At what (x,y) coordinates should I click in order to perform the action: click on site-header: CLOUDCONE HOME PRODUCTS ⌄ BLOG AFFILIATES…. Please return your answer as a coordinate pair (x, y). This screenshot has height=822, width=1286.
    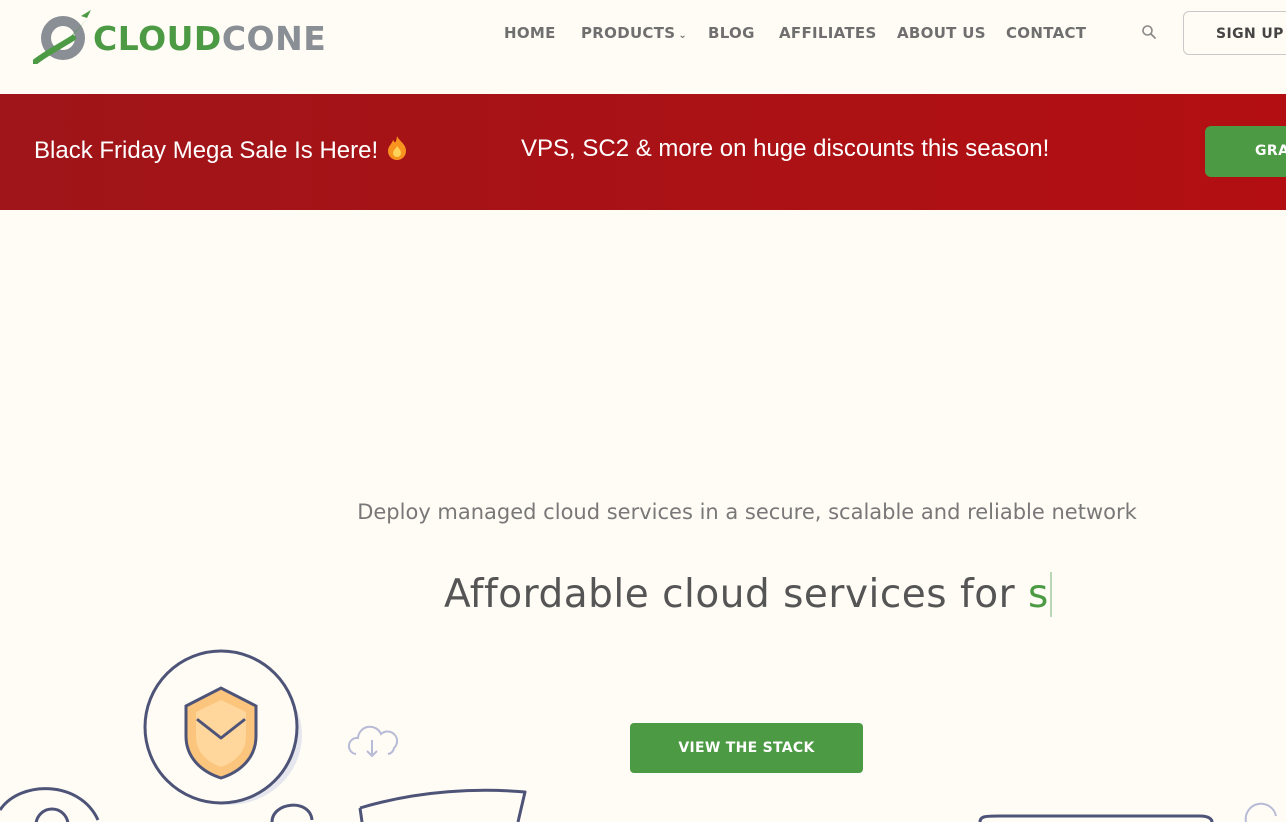
    Looking at the image, I should click on (643, 47).